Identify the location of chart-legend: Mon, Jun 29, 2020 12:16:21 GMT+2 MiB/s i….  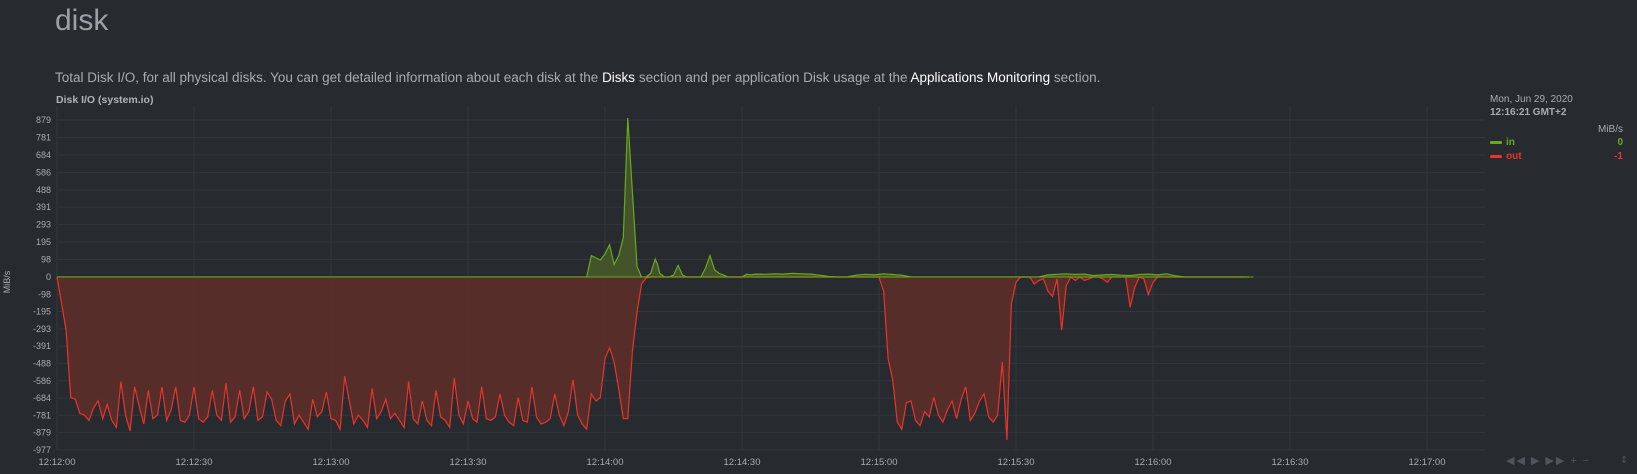
(1556, 128).